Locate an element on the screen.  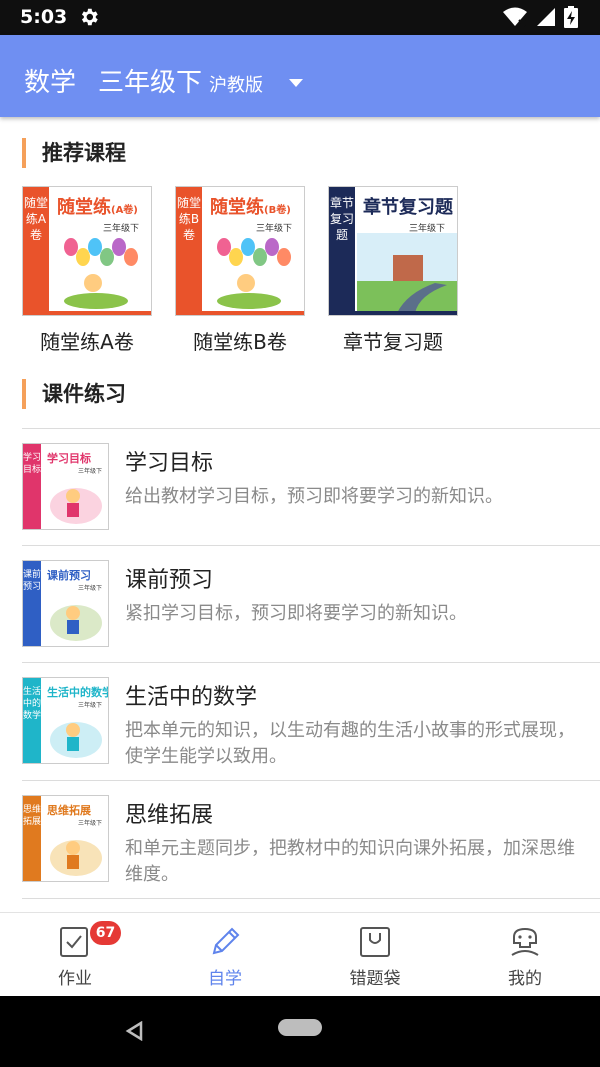
signal-icon is located at coordinates (546, 17).